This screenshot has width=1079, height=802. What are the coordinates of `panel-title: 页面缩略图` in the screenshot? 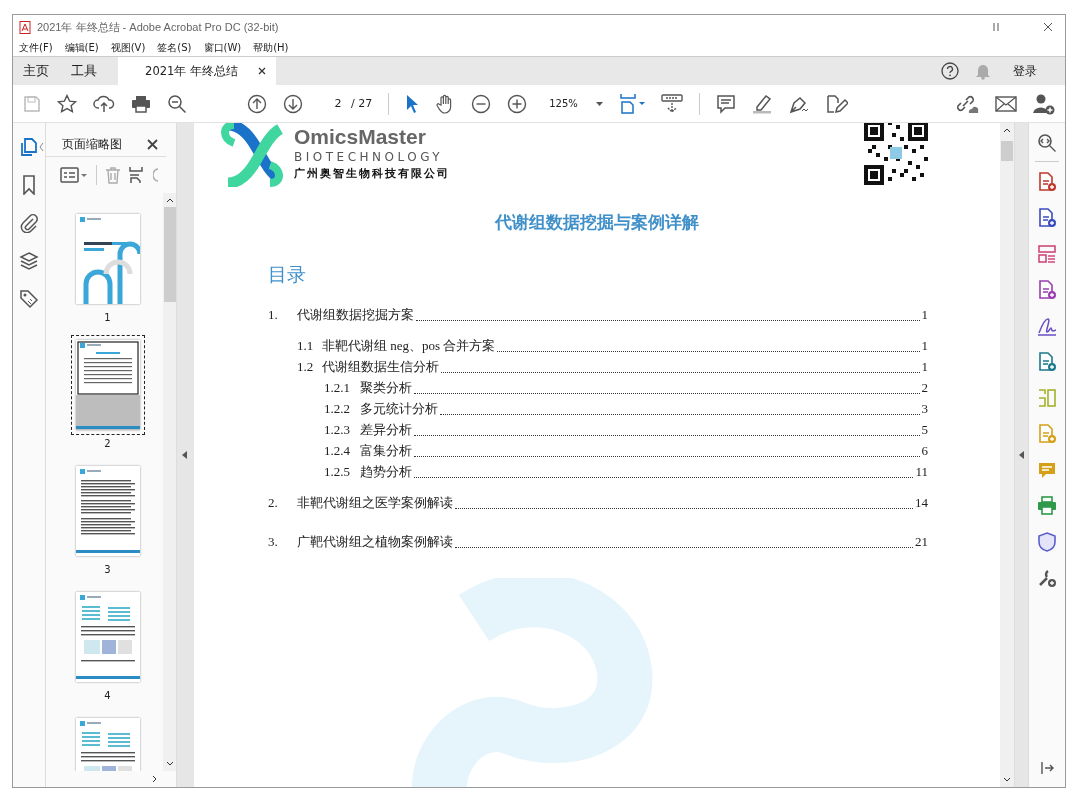 It's located at (92, 144).